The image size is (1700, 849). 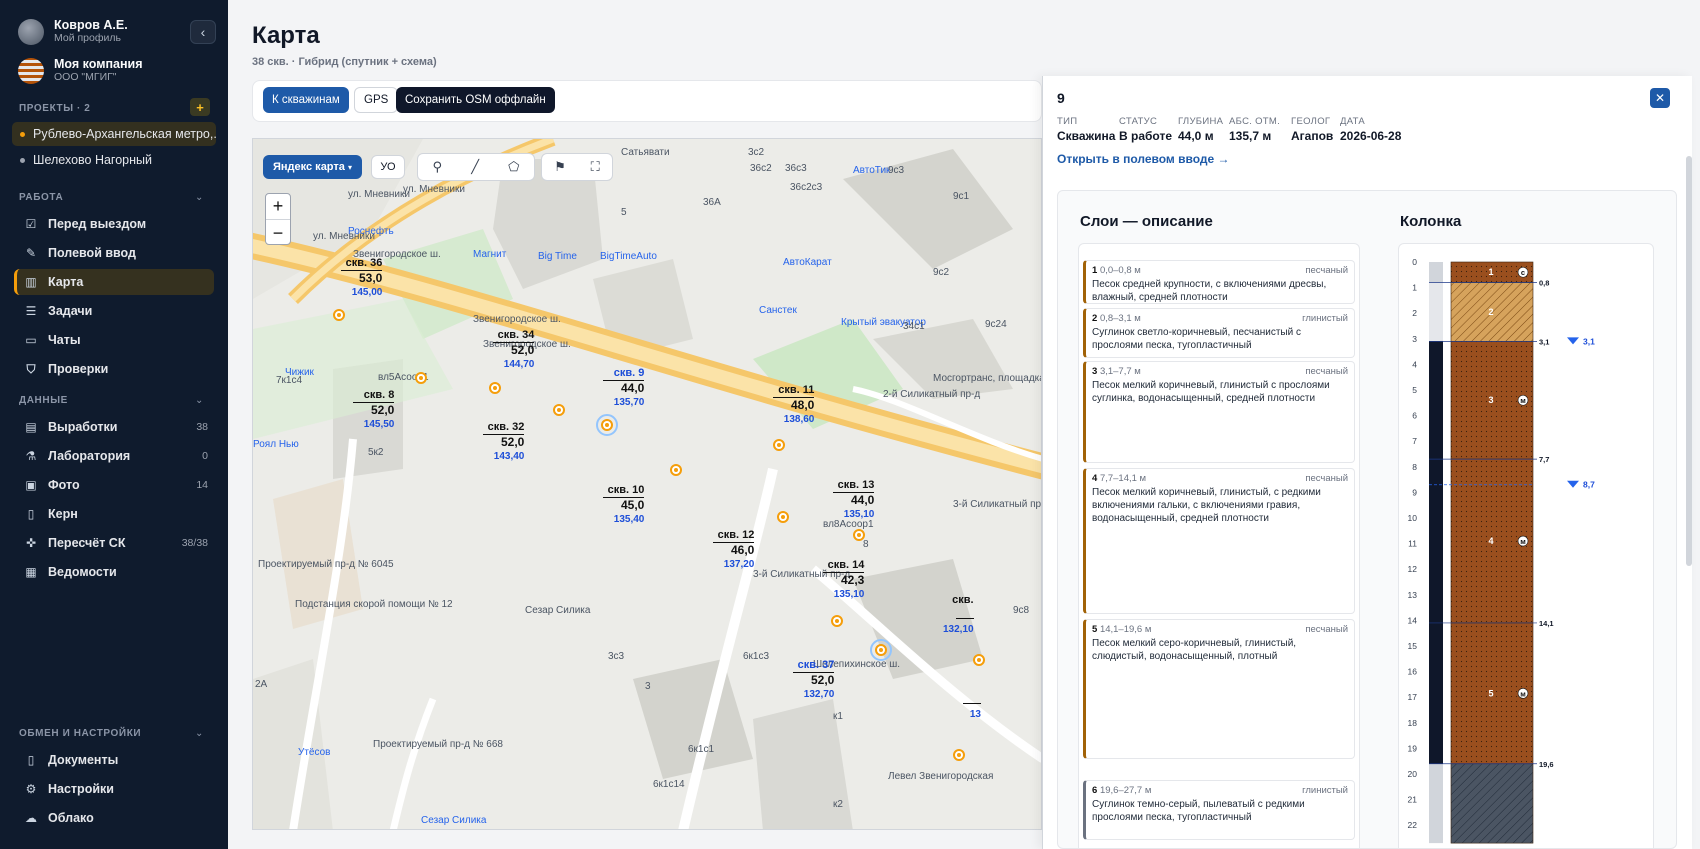 What do you see at coordinates (475, 100) in the screenshot?
I see `save-osm-offline-button: Сохранить OSM оффлайн` at bounding box center [475, 100].